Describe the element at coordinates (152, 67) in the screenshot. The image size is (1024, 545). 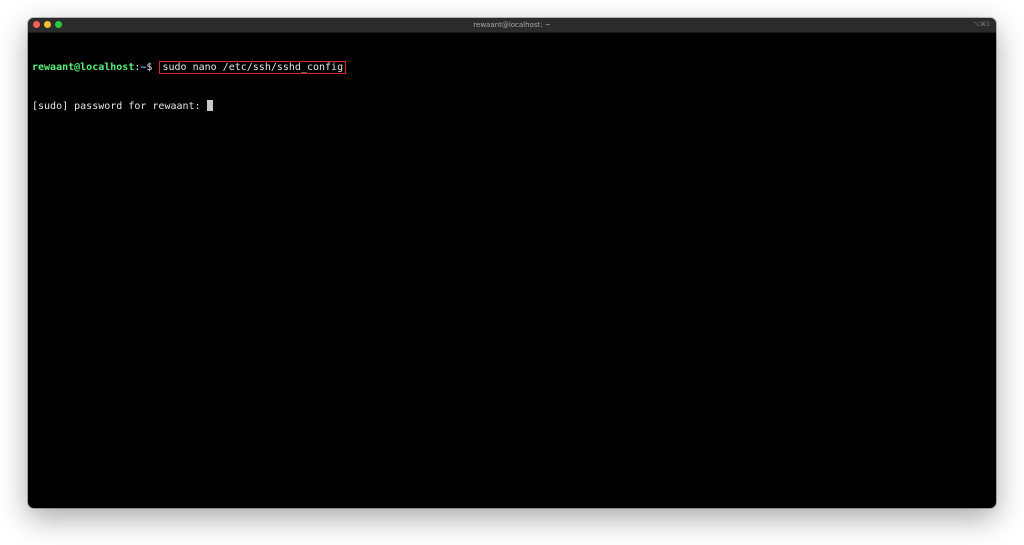
I see `prompt-symbol: $` at that location.